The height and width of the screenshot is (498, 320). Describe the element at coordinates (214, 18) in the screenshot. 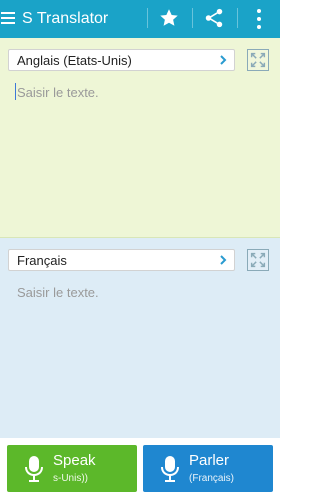

I see `share-icon` at that location.